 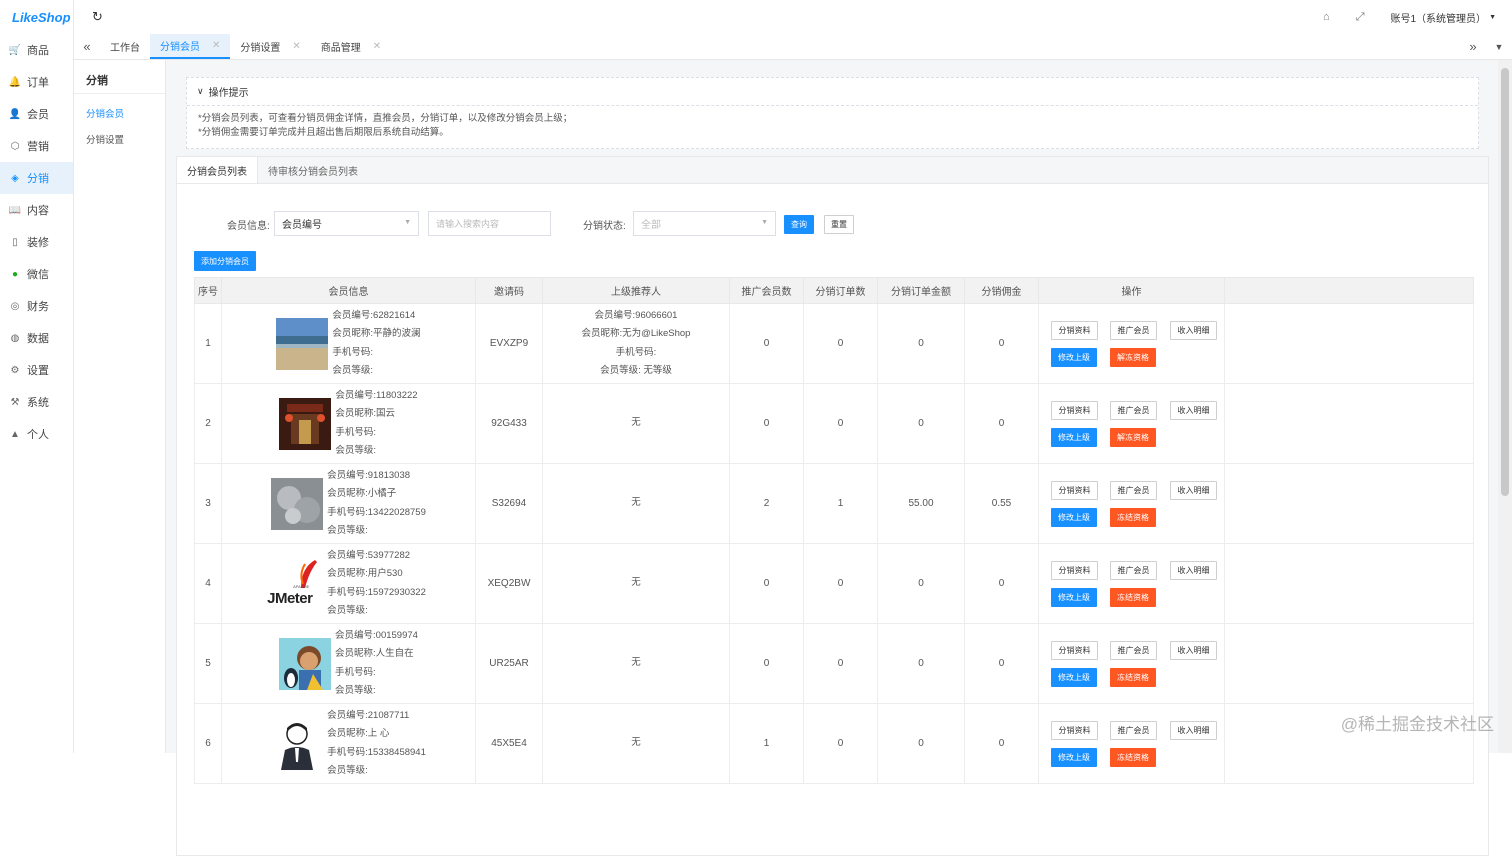 What do you see at coordinates (270, 46) in the screenshot?
I see `tab-2: 分销设置✕` at bounding box center [270, 46].